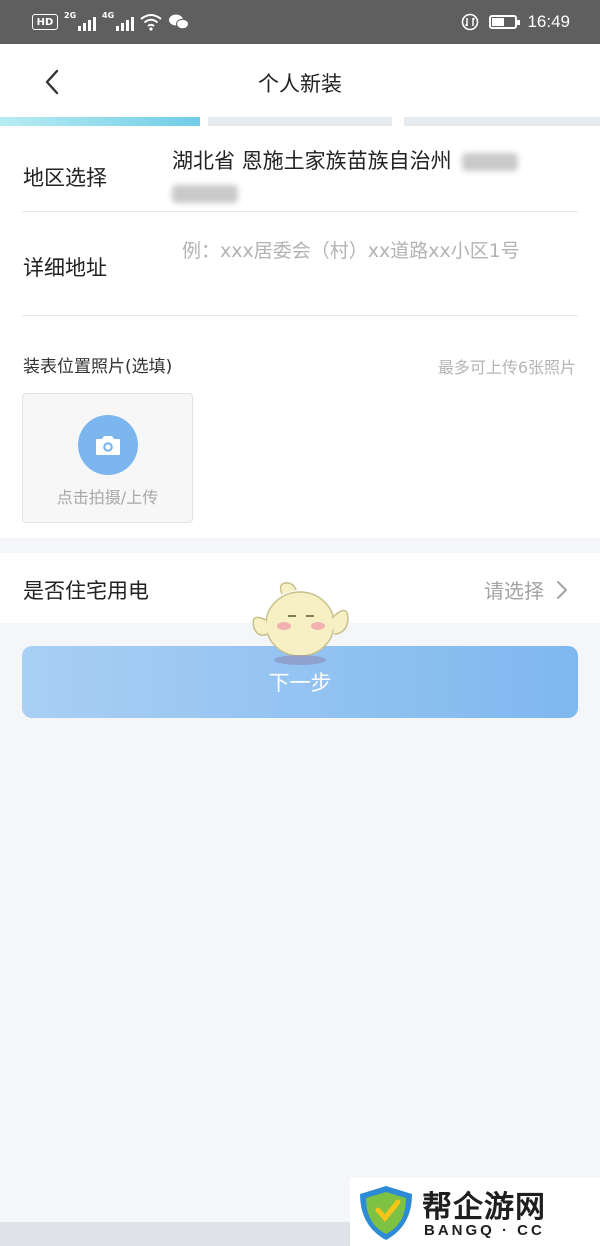 The width and height of the screenshot is (600, 1246). Describe the element at coordinates (86, 591) in the screenshot. I see `residential-label: 是否住宅用电` at that location.